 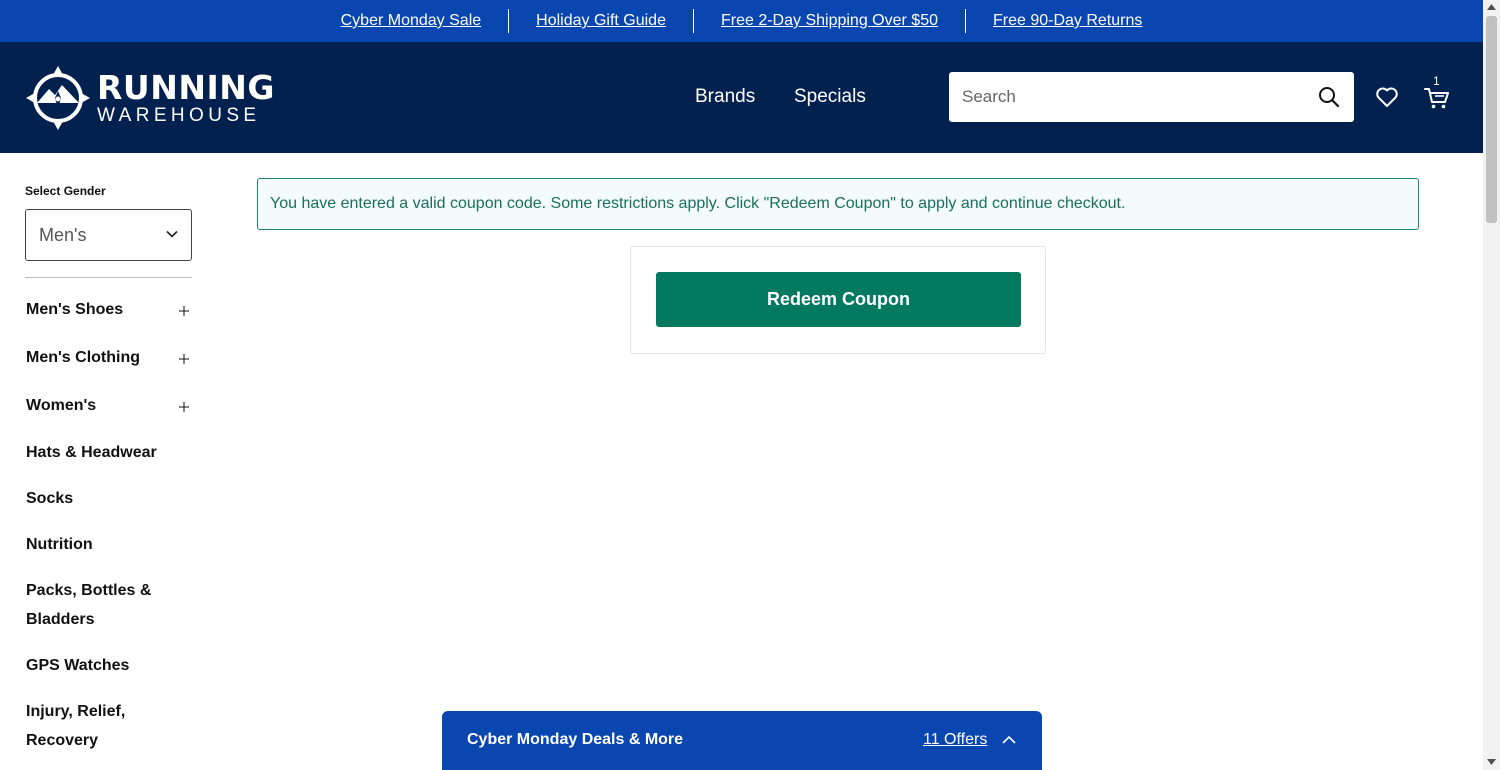 I want to click on page-scrollbar, so click(x=1491, y=385).